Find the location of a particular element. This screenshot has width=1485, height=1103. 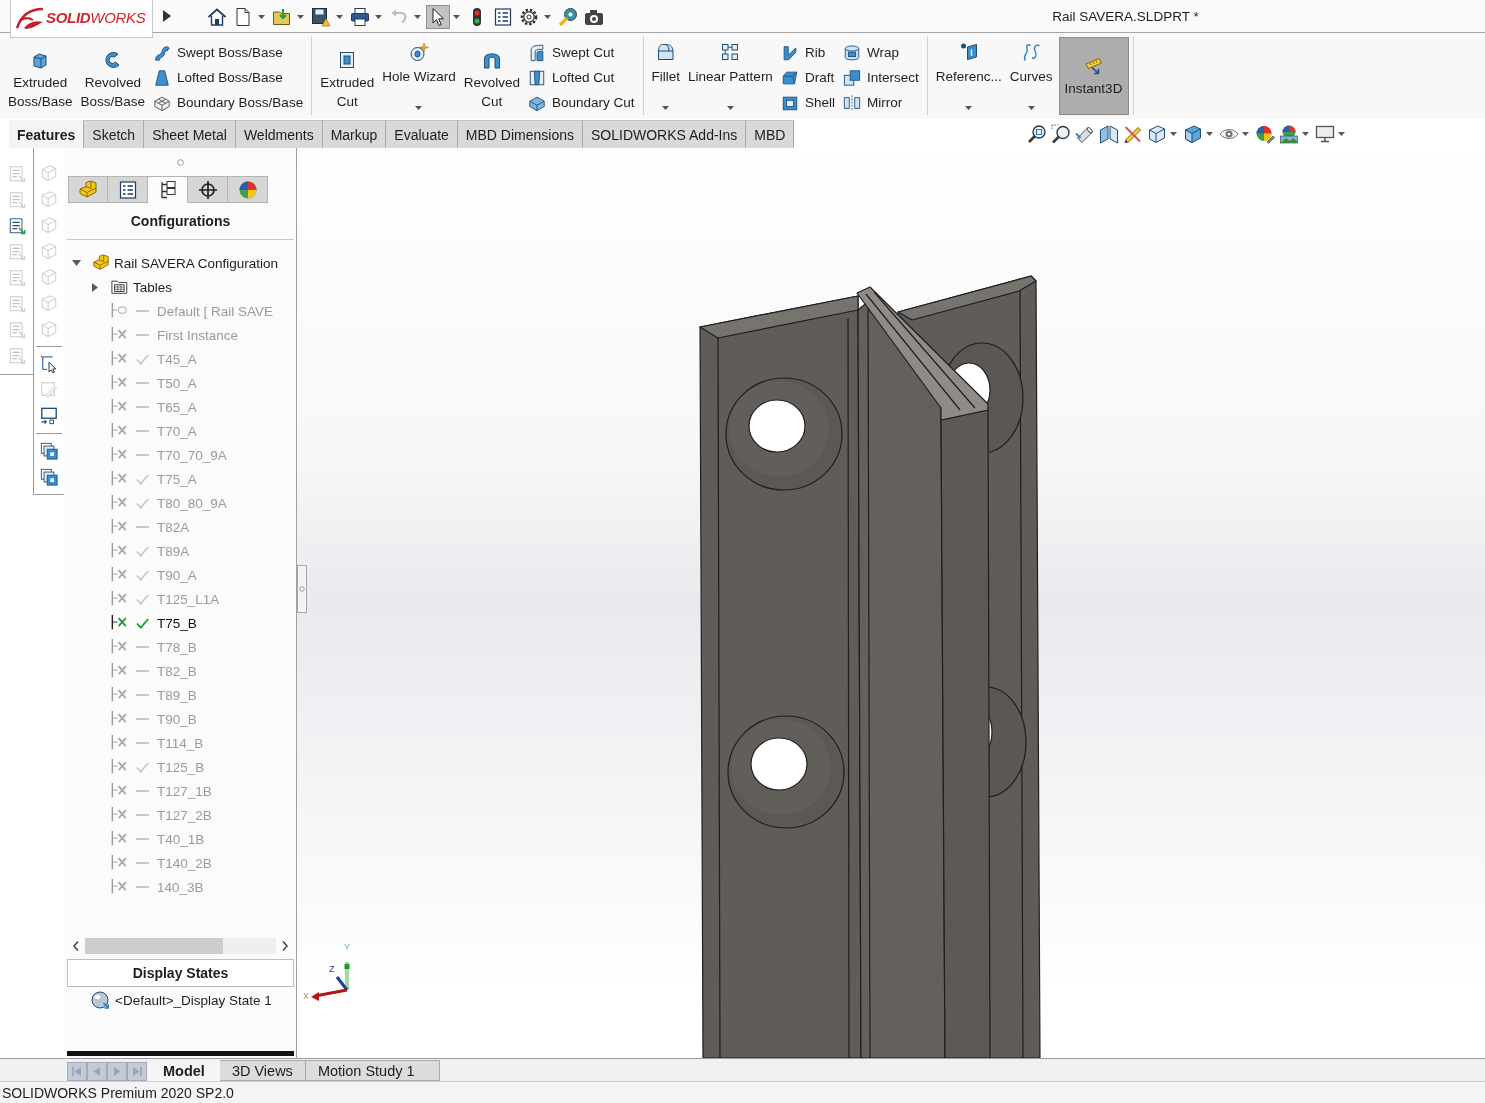

scrollbar-track is located at coordinates (180, 946).